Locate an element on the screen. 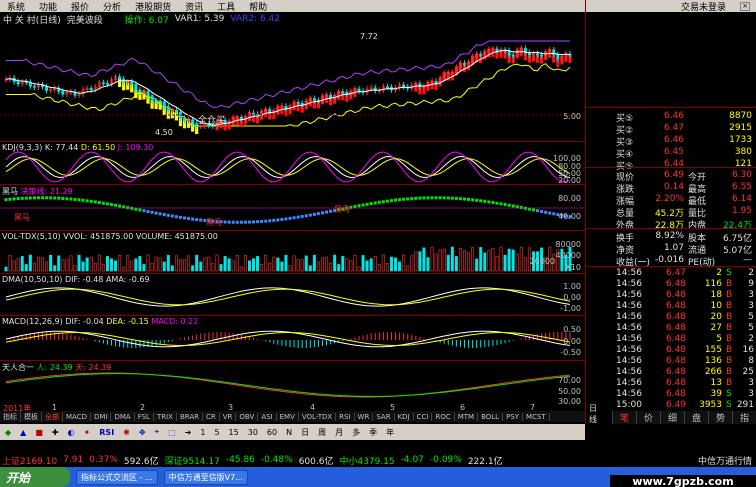  menu-analysis: 分析 is located at coordinates (112, 6).